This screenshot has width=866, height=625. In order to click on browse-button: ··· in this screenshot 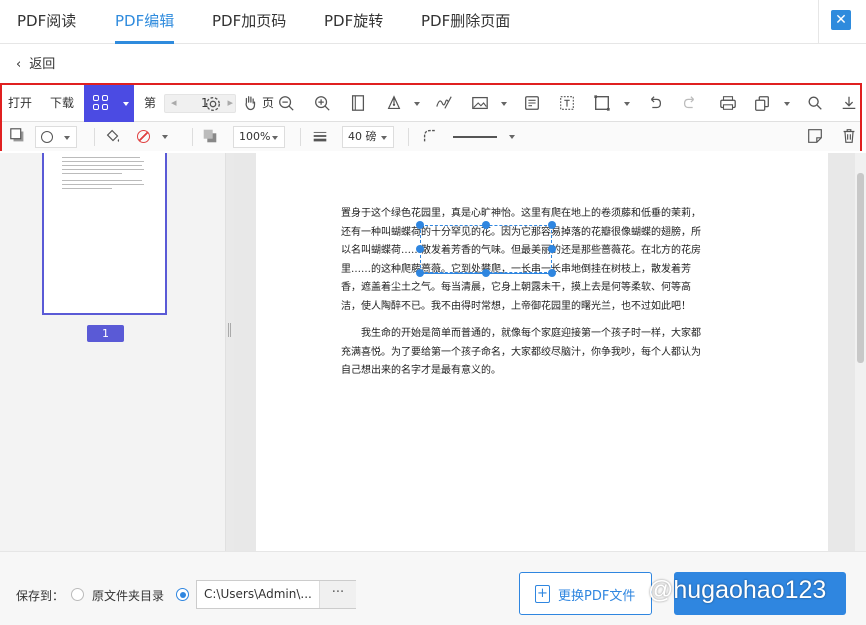, I will do `click(337, 594)`.